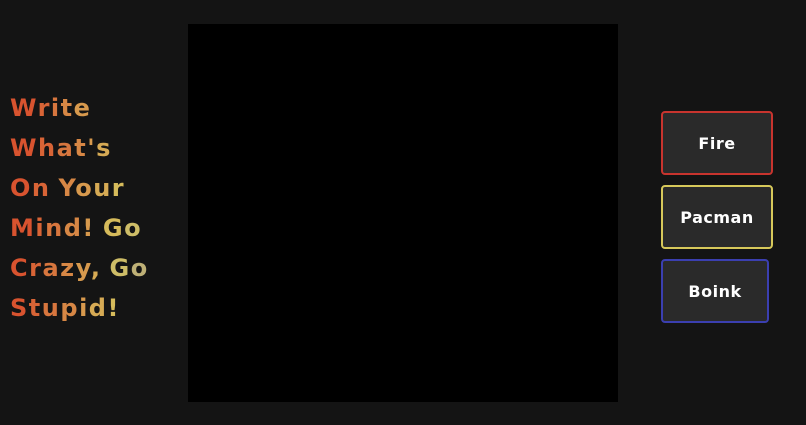 The image size is (806, 425). What do you see at coordinates (95, 108) in the screenshot?
I see `headline-line-1: Write` at bounding box center [95, 108].